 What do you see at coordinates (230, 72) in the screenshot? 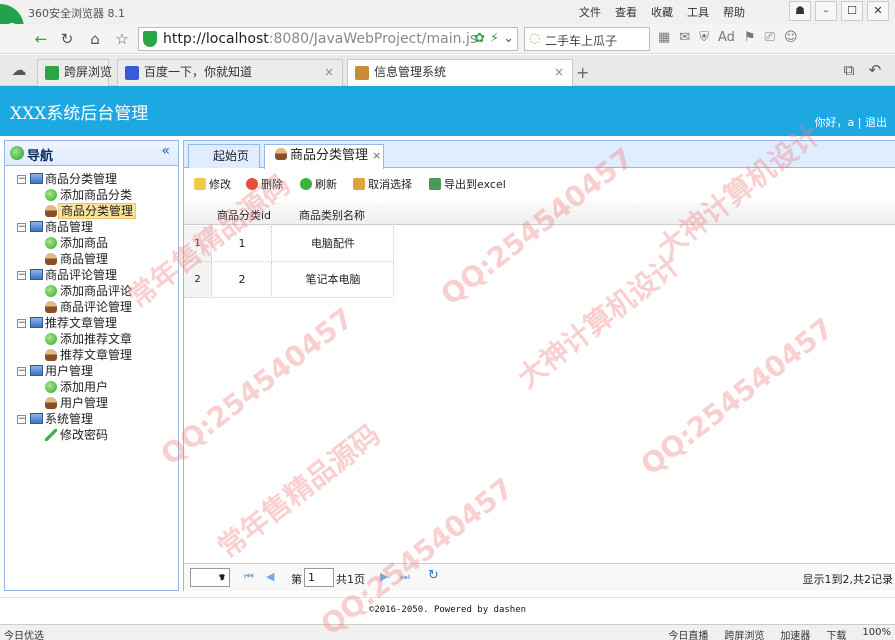
I see `browser-tab-baidu: 百度一下，你就知道 ×` at bounding box center [230, 72].